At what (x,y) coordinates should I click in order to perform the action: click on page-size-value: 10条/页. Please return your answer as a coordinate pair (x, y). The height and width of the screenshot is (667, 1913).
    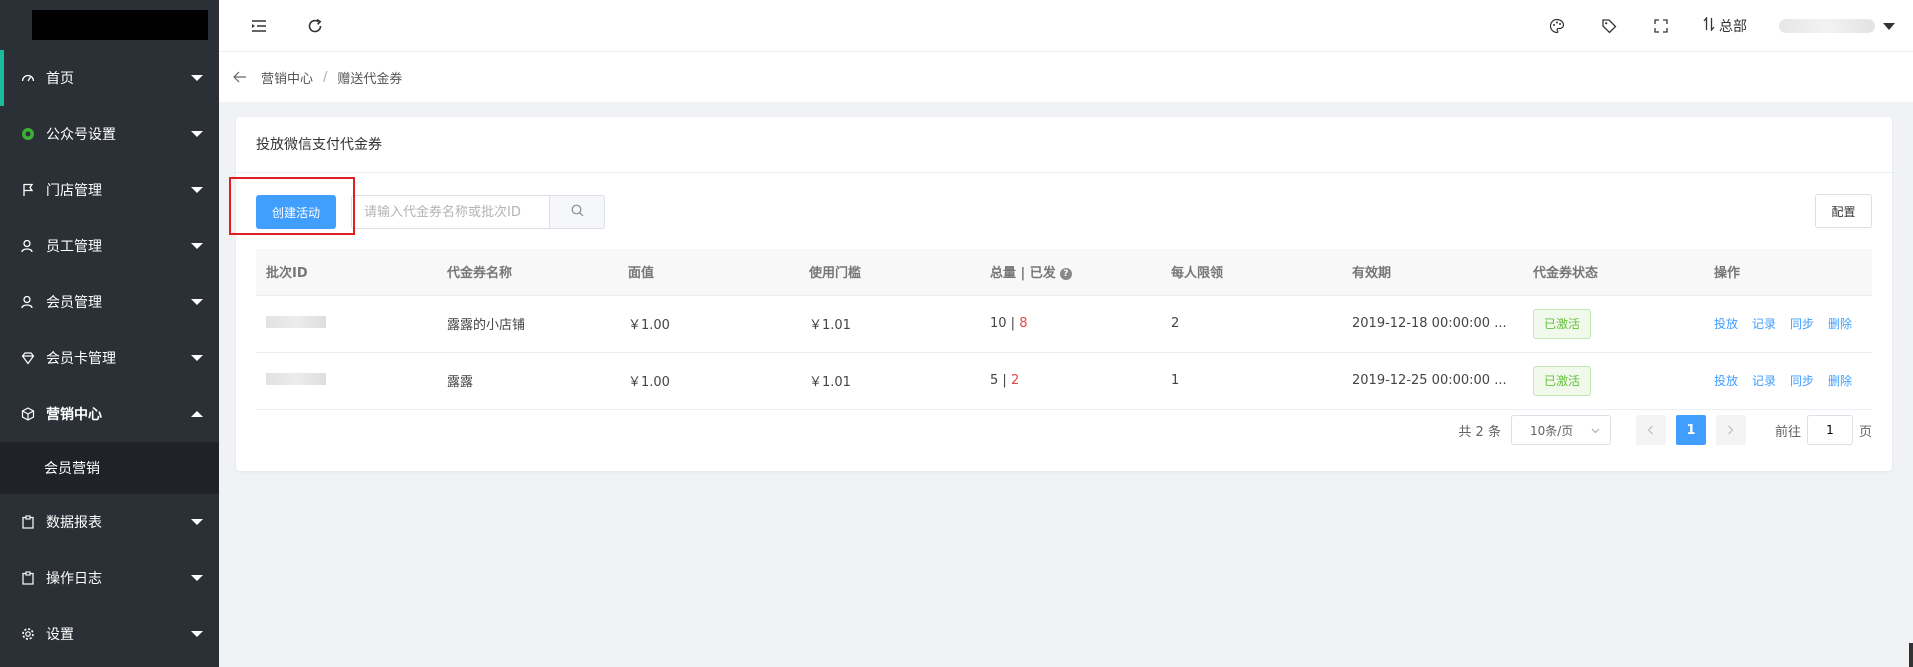
    Looking at the image, I should click on (1551, 430).